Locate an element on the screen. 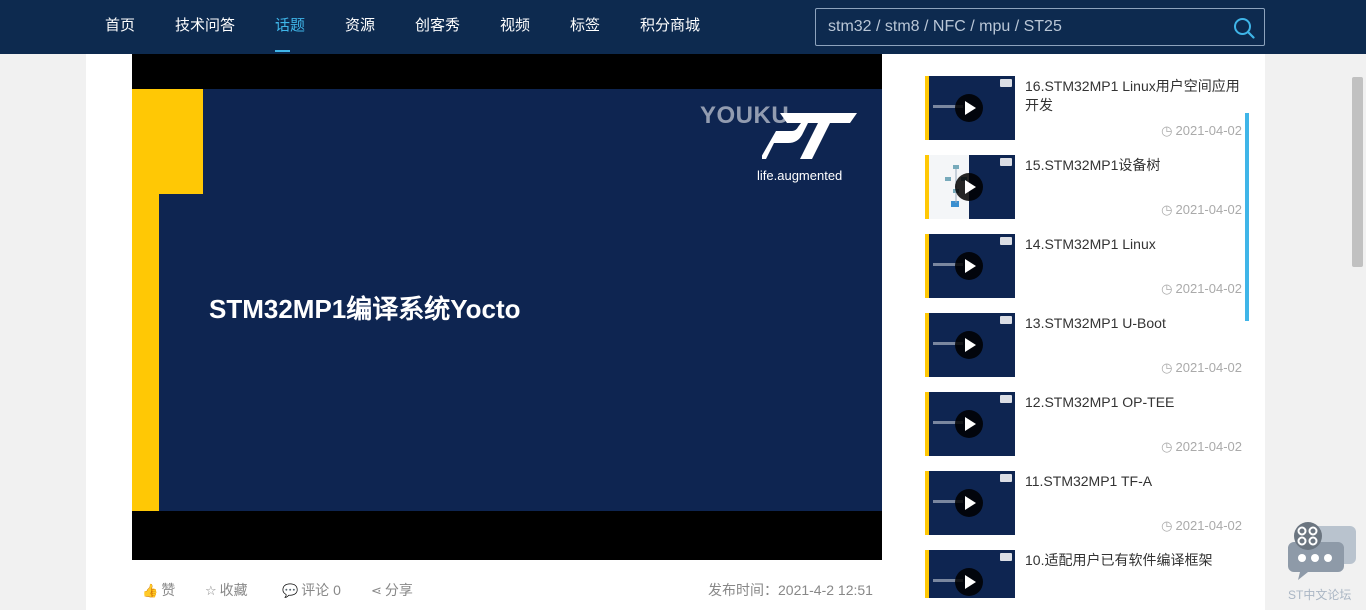 This screenshot has width=1366, height=610. forum-chat-icon is located at coordinates (1323, 550).